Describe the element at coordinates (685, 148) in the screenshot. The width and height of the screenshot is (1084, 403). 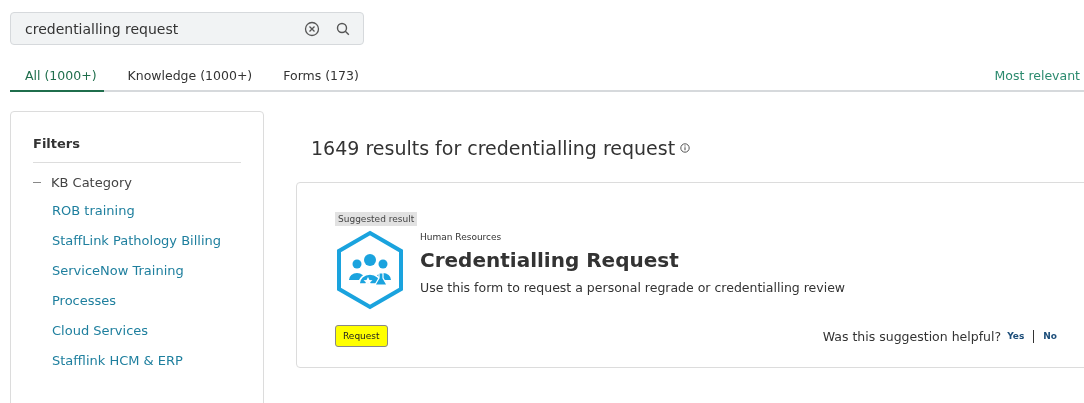
I see `info-icon` at that location.